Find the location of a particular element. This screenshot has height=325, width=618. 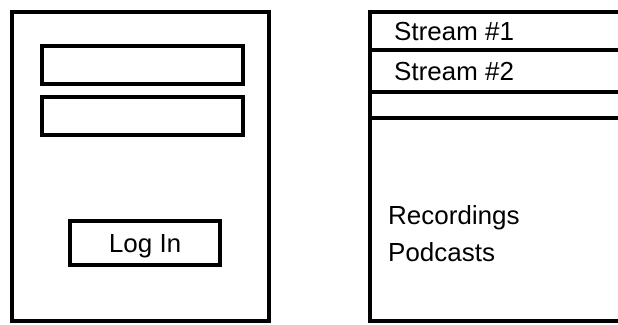

media-menu: Recordings Podcasts is located at coordinates (454, 234).